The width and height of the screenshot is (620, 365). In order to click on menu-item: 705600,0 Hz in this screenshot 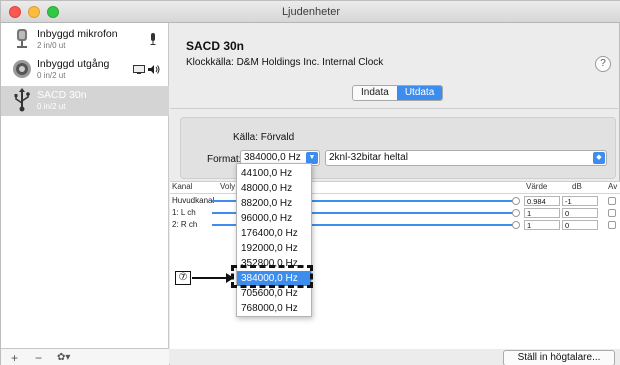, I will do `click(274, 293)`.